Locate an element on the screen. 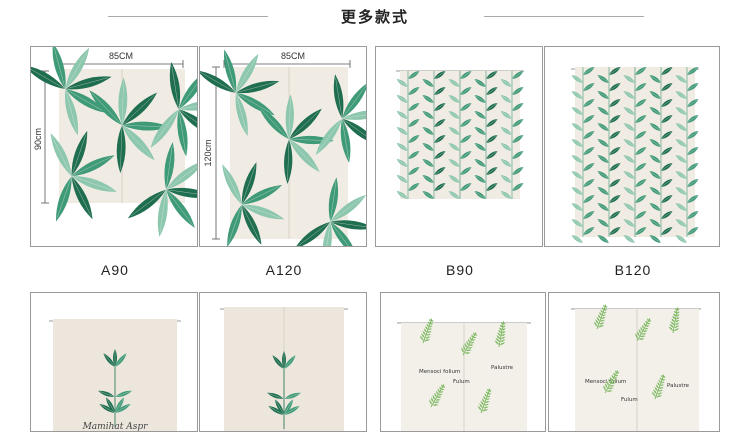  product-caption-a120: A120 is located at coordinates (284, 270).